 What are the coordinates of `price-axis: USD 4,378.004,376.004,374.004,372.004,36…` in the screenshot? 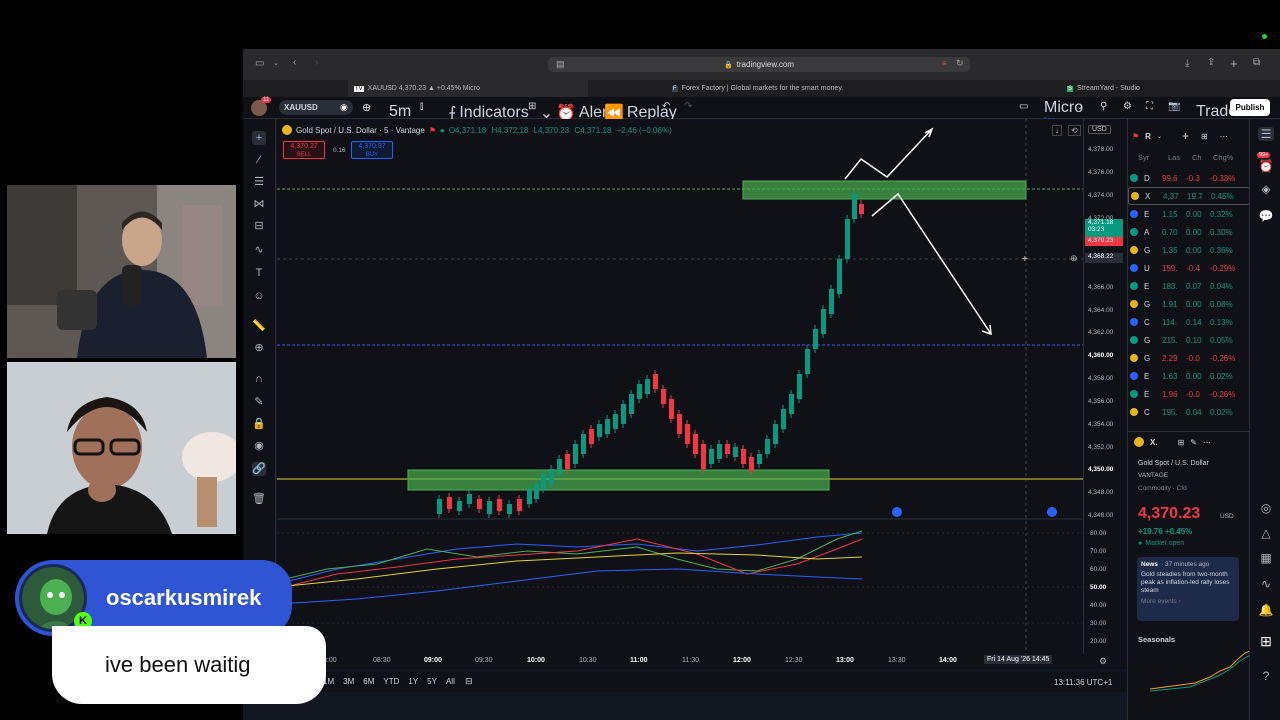 It's located at (1105, 386).